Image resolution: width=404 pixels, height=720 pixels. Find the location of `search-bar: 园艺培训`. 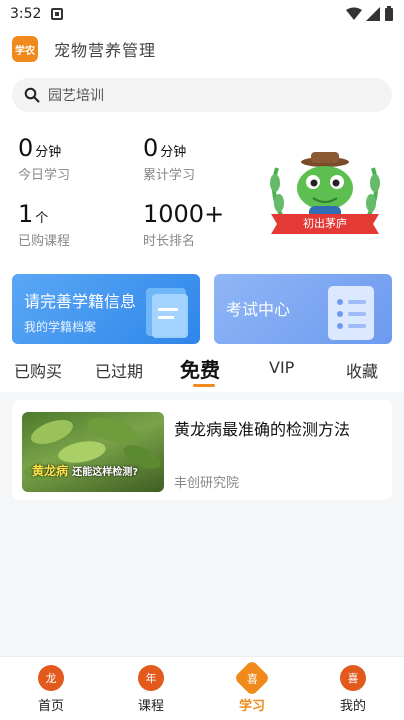

search-bar: 园艺培训 is located at coordinates (202, 95).